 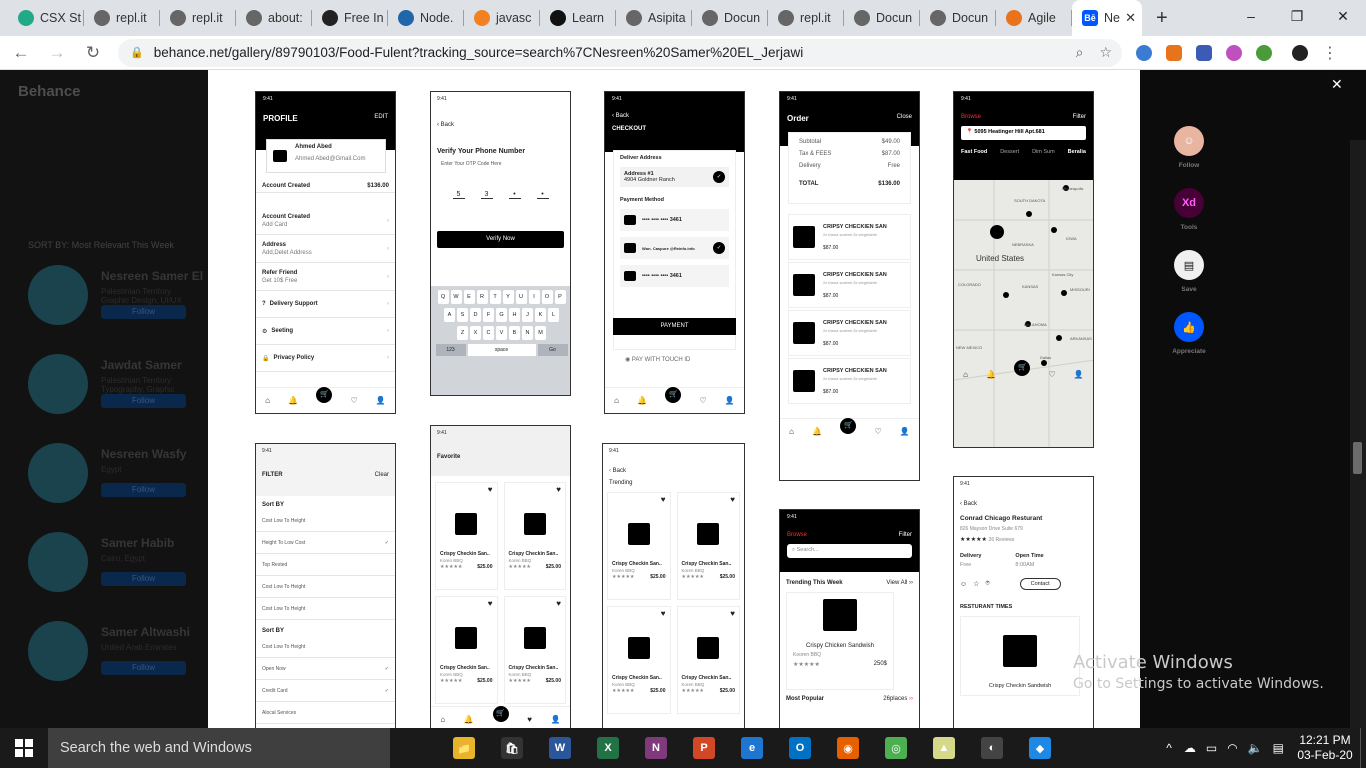 I want to click on close-modal-icon: ✕, so click(x=1337, y=84).